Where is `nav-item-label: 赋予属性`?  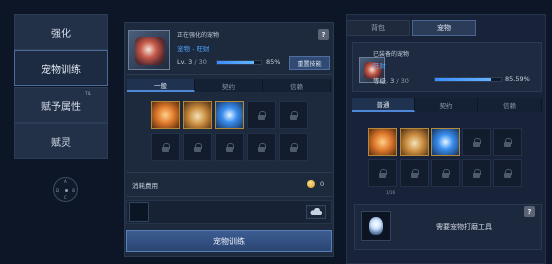 nav-item-label: 赋予属性 is located at coordinates (61, 107).